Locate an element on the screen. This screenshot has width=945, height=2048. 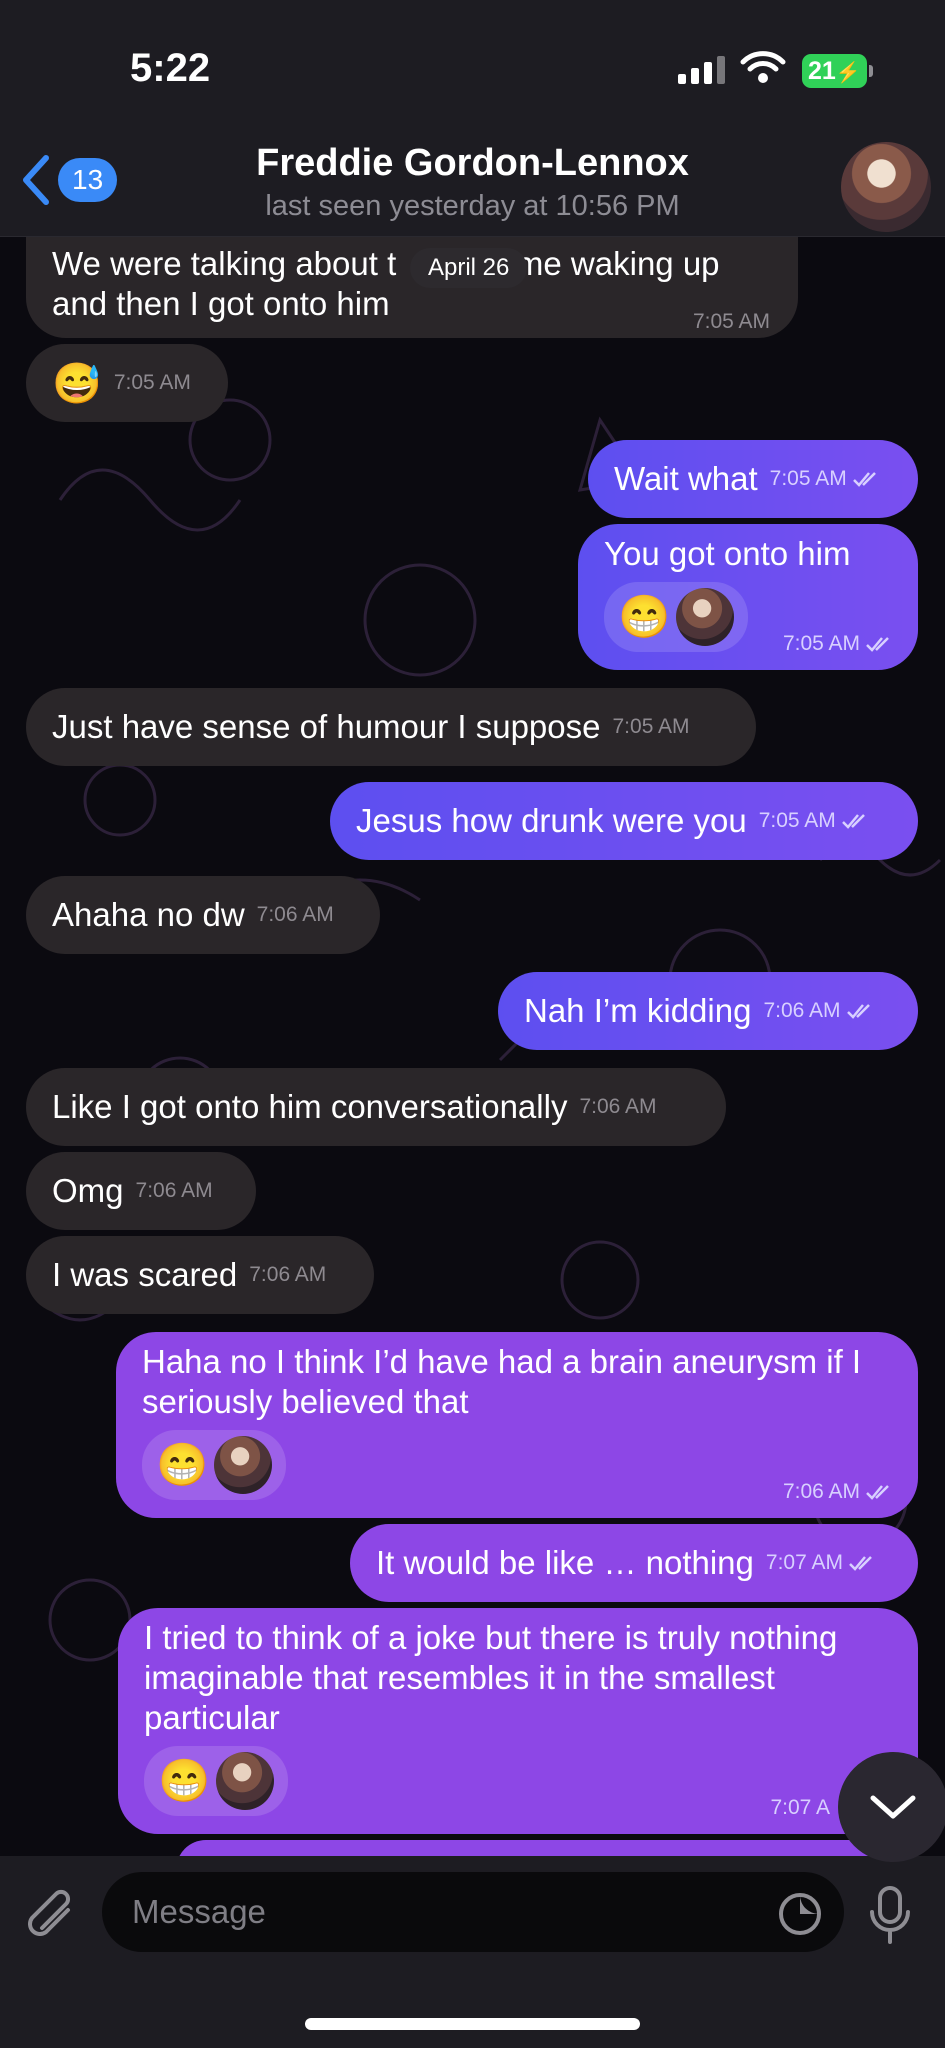
message-composer: Message is located at coordinates (472, 1952).